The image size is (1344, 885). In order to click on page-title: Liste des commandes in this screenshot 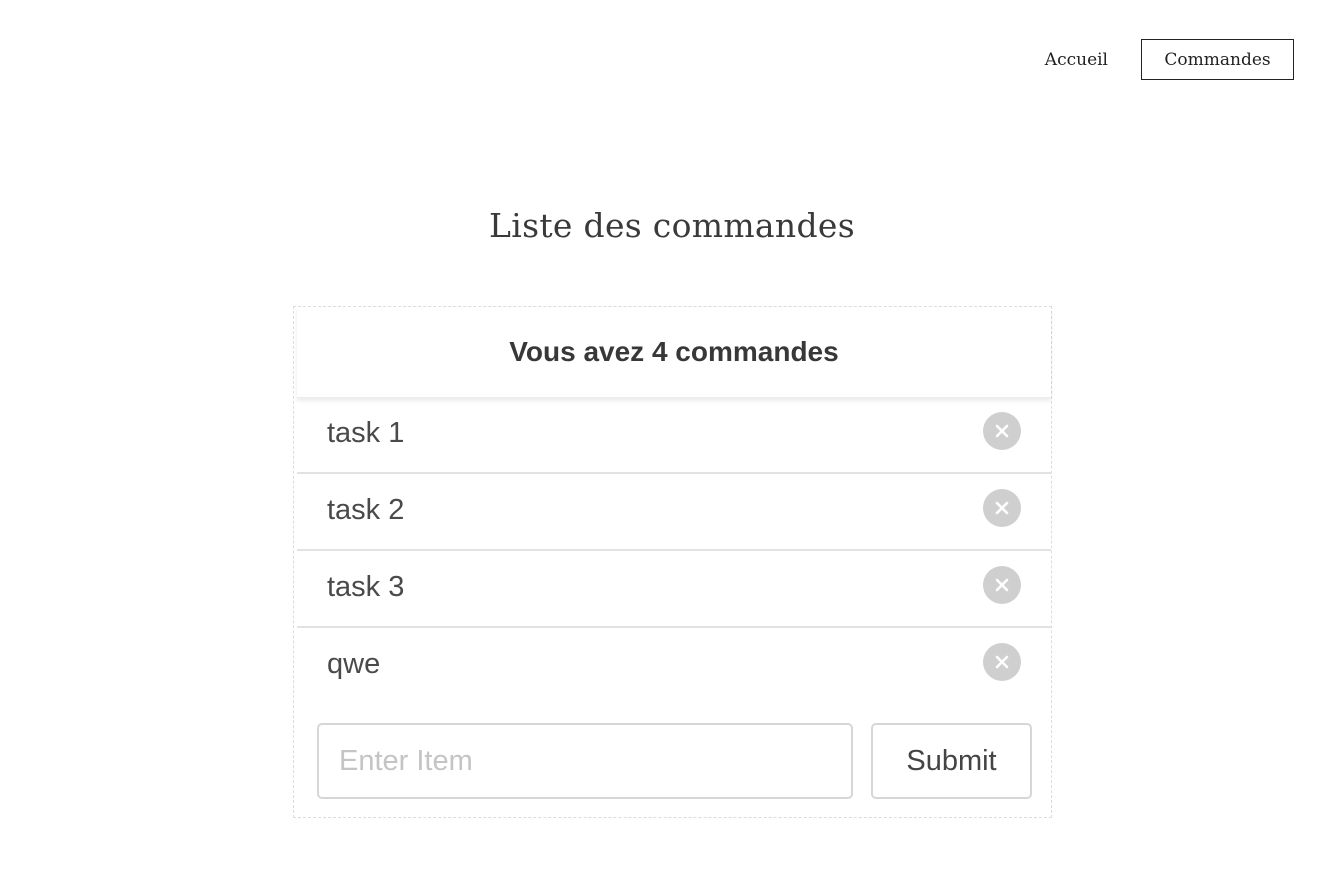, I will do `click(672, 225)`.